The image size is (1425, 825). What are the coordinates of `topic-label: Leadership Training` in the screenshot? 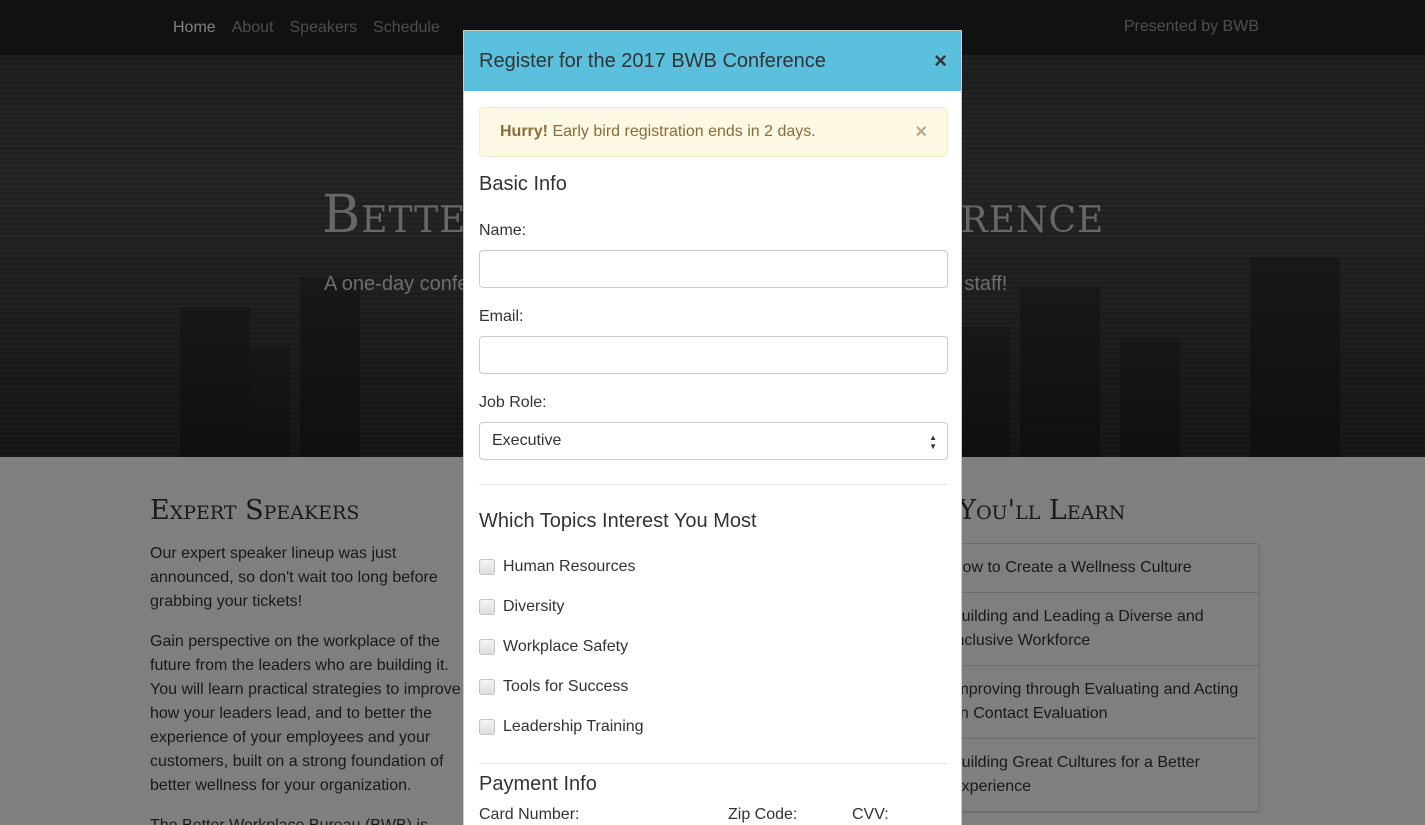 It's located at (573, 726).